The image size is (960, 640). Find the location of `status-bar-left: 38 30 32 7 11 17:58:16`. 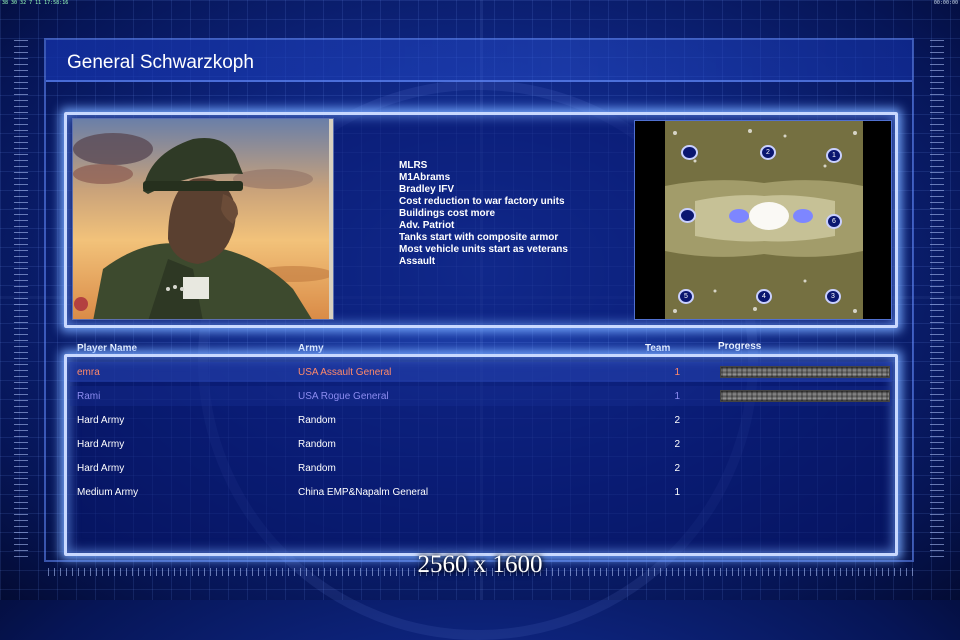

status-bar-left: 38 30 32 7 11 17:58:16 is located at coordinates (35, 3).